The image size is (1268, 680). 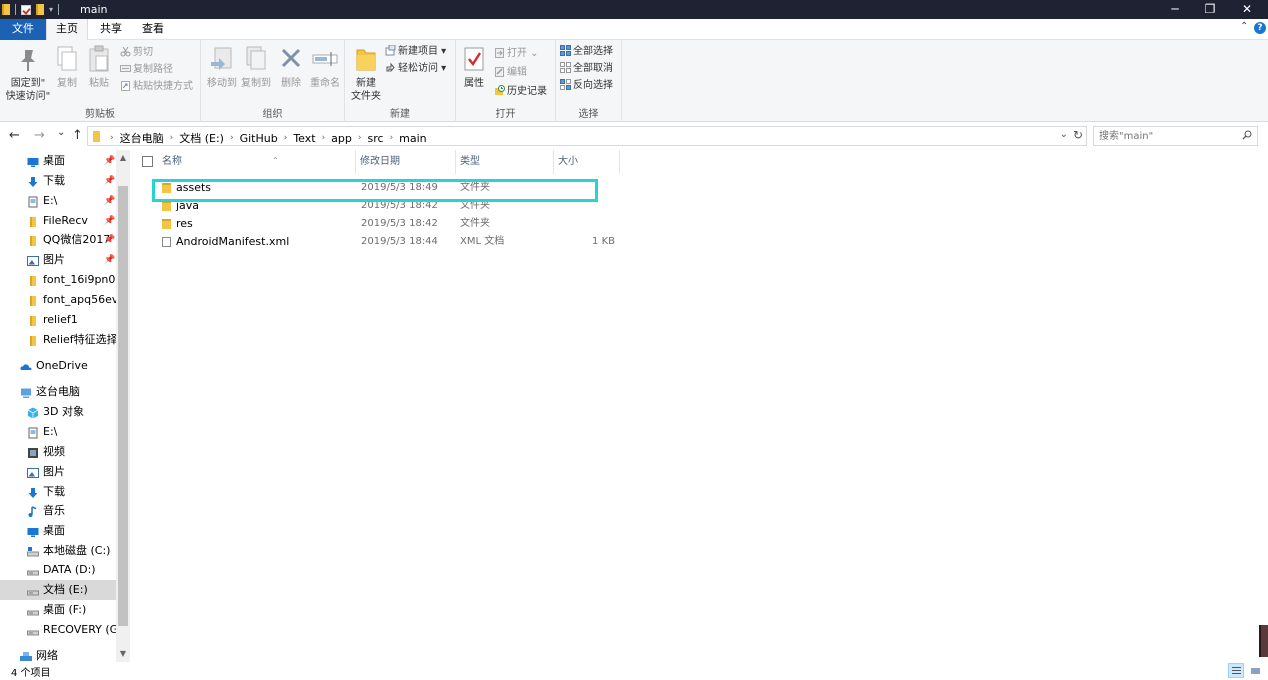 I want to click on nav-item: 本地磁盘 (C:), so click(x=58, y=551).